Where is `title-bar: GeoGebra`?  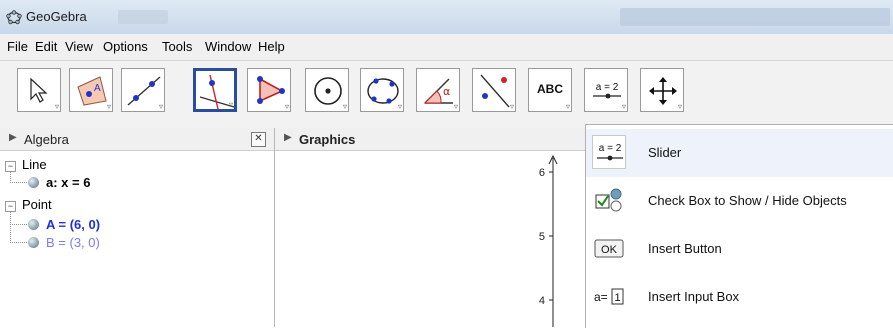 title-bar: GeoGebra is located at coordinates (446, 17).